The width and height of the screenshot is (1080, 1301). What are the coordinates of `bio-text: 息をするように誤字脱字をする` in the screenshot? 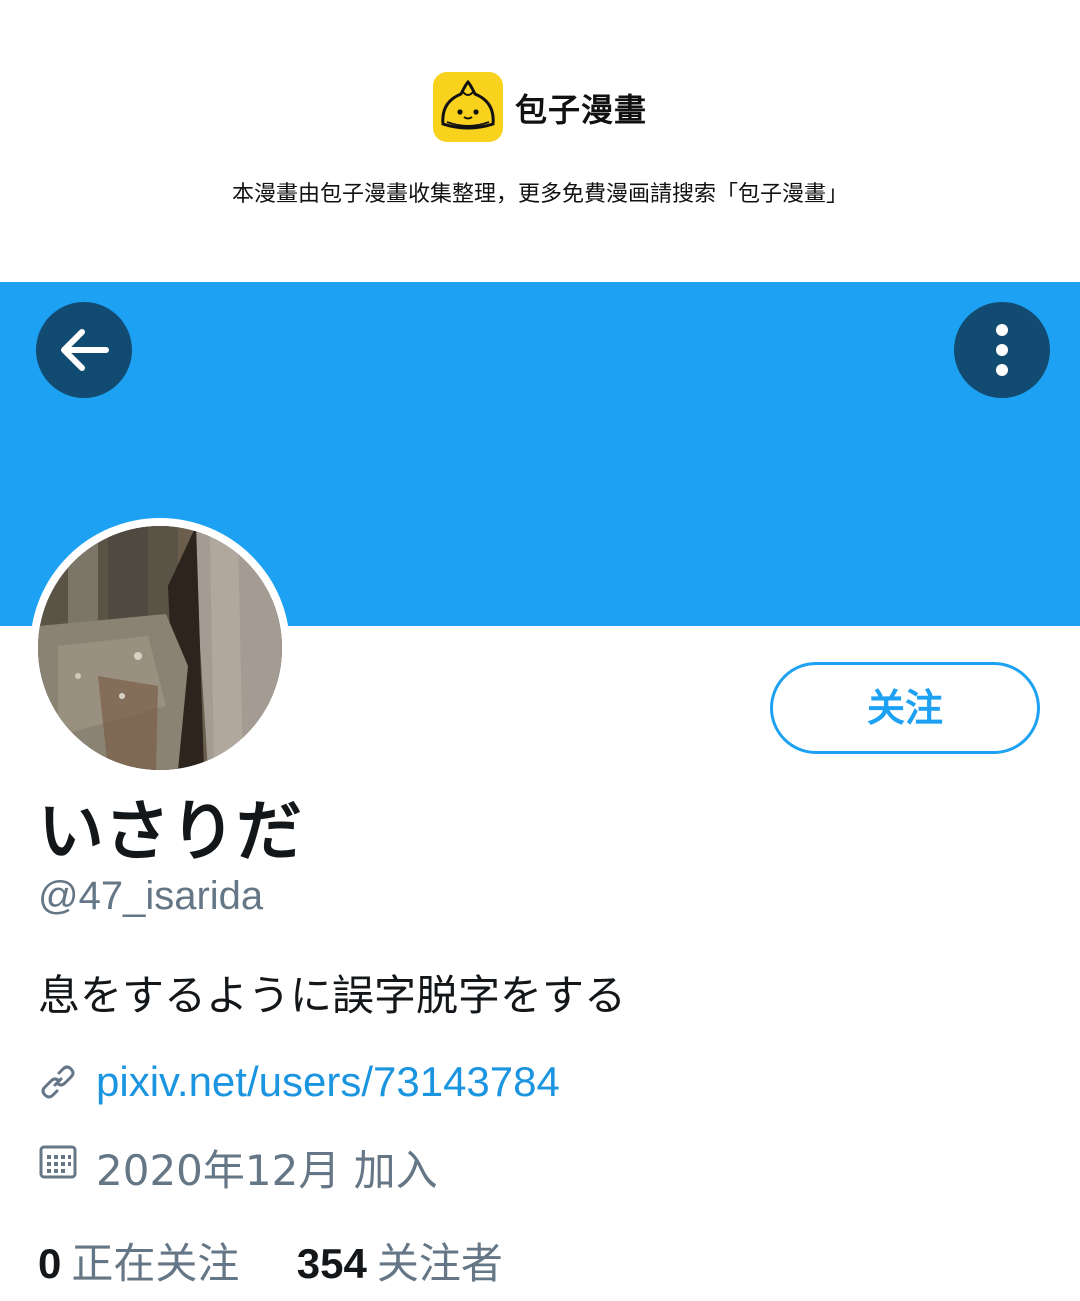 It's located at (332, 995).